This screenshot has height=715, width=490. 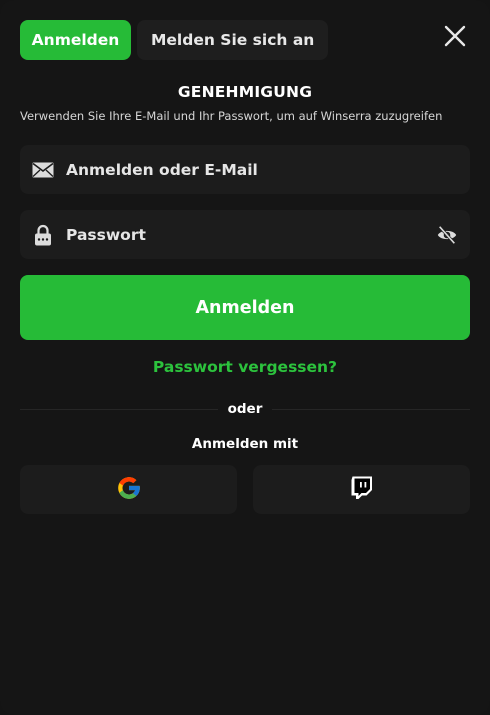 I want to click on divider-label: oder, so click(x=245, y=409).